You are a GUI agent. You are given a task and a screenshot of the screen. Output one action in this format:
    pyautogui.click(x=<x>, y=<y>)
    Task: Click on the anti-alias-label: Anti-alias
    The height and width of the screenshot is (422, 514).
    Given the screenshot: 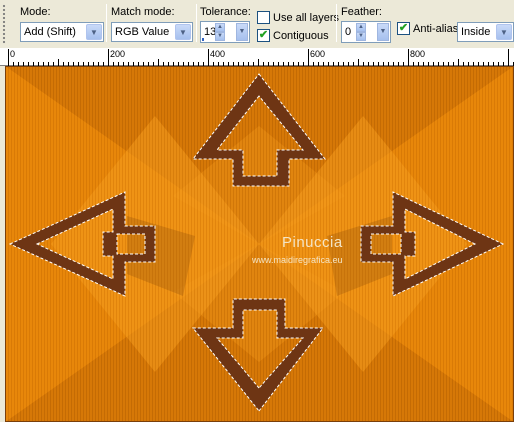 What is the action you would take?
    pyautogui.click(x=436, y=29)
    